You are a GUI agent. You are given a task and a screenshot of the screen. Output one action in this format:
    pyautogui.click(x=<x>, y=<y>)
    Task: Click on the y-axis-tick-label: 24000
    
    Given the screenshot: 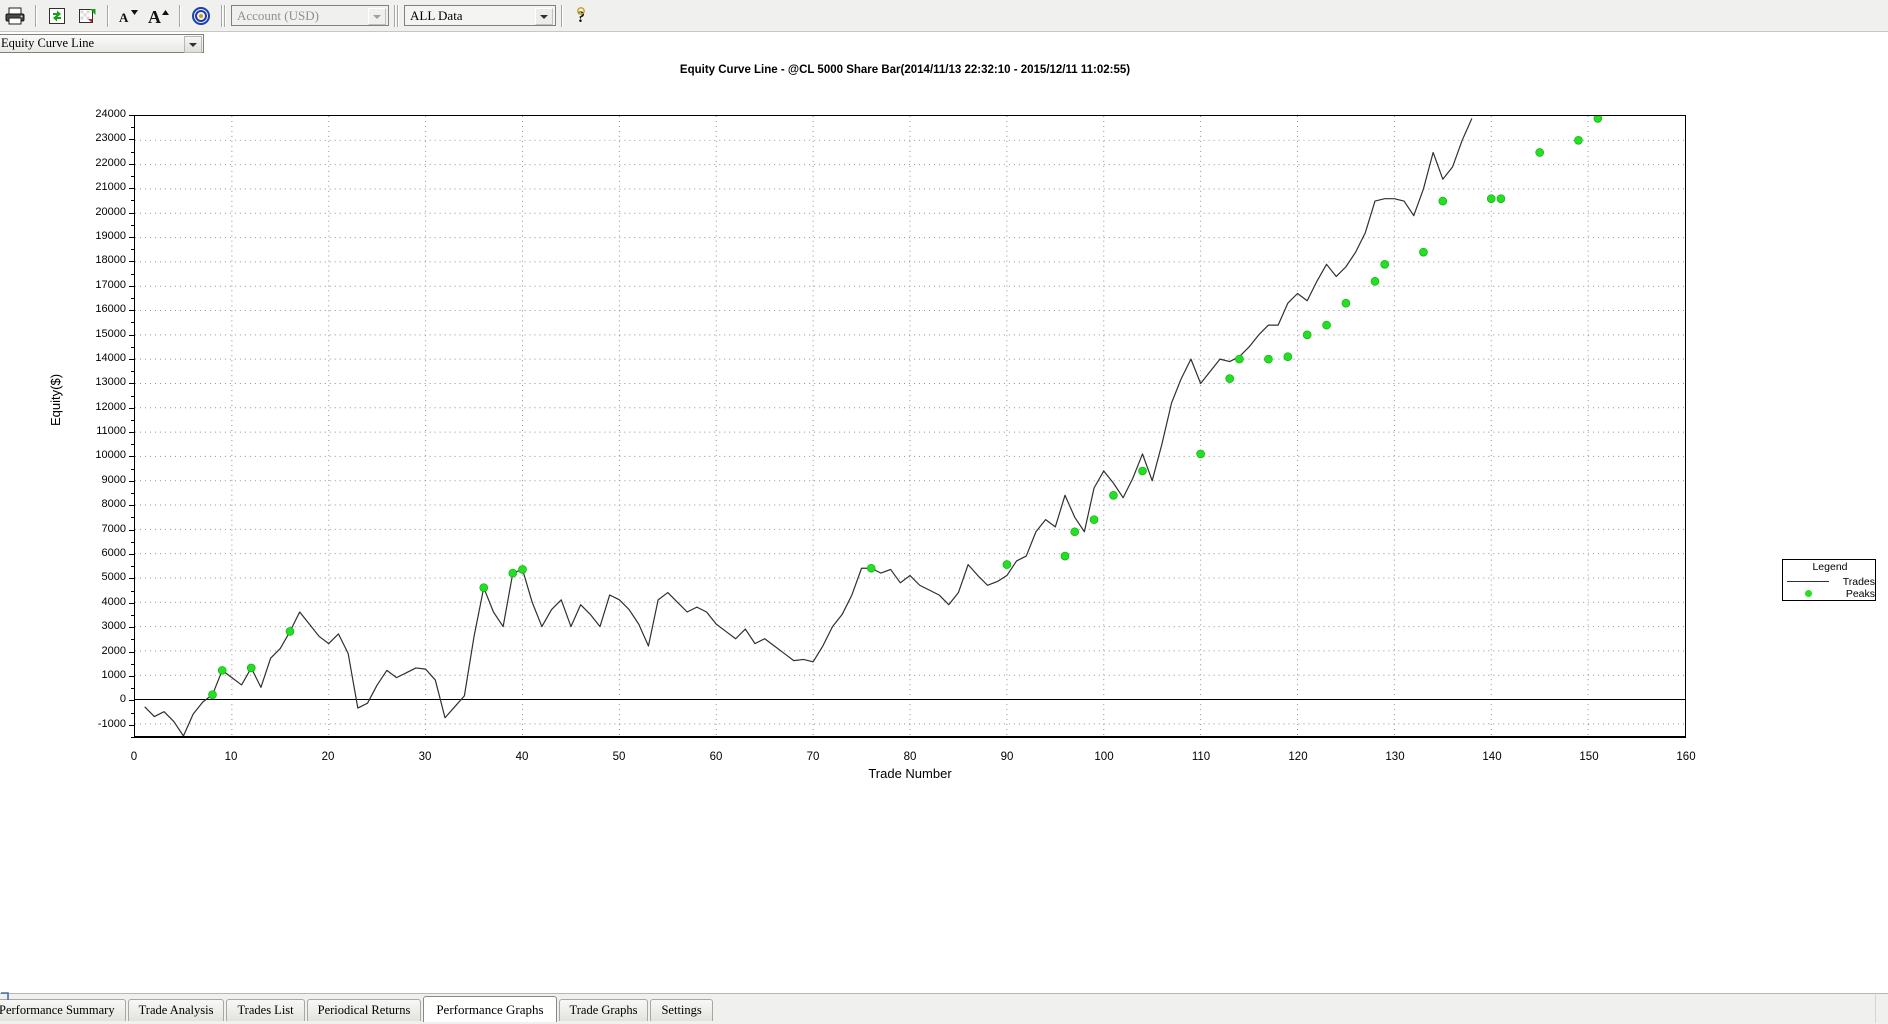 What is the action you would take?
    pyautogui.click(x=110, y=114)
    